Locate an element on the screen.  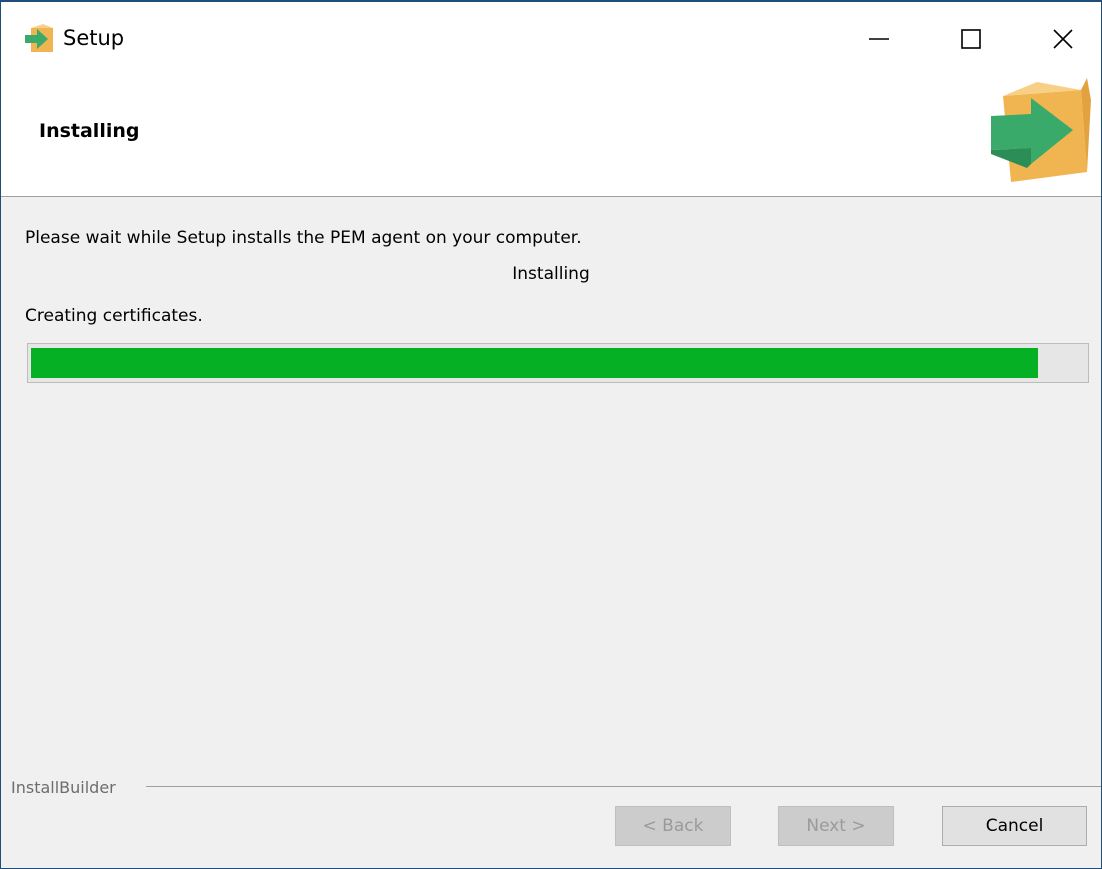
progress-bar is located at coordinates (558, 363).